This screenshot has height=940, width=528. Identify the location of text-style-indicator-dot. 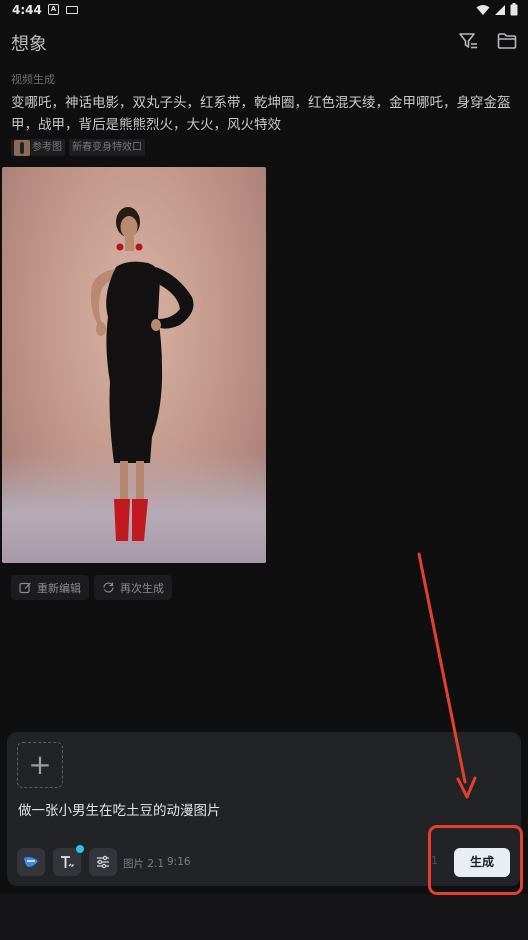
(80, 849).